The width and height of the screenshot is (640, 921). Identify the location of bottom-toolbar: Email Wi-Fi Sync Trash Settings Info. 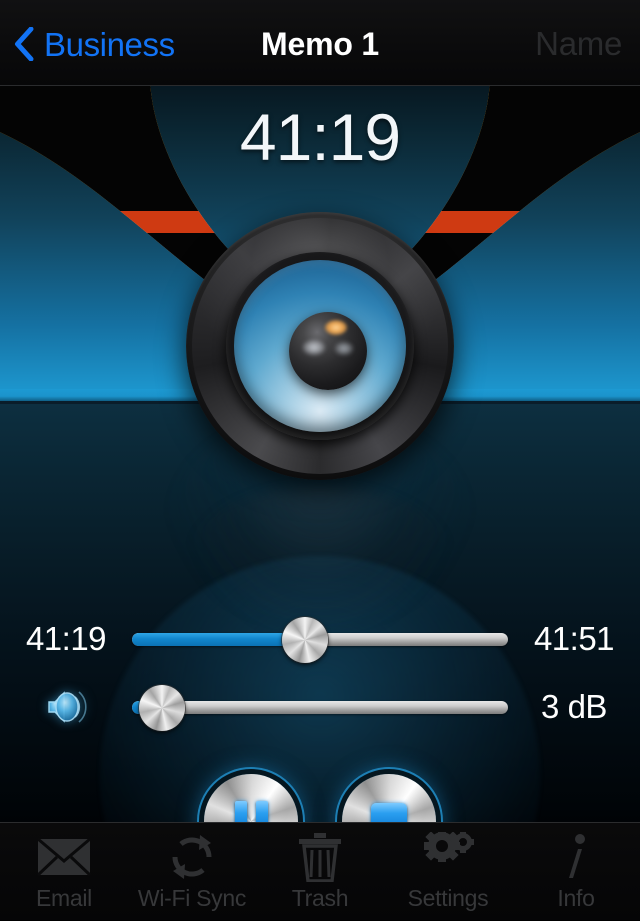
(320, 871).